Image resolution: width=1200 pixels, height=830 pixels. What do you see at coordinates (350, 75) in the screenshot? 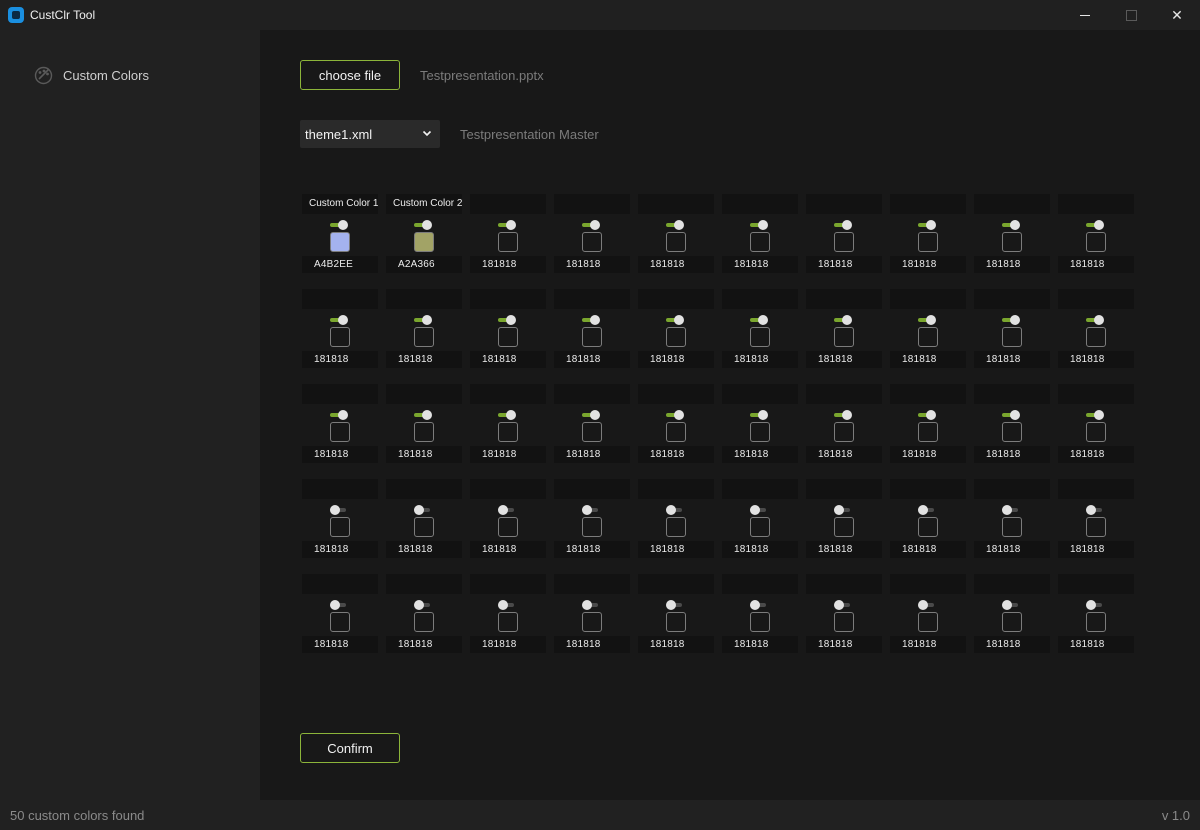
I see `choose-file-button: choose file` at bounding box center [350, 75].